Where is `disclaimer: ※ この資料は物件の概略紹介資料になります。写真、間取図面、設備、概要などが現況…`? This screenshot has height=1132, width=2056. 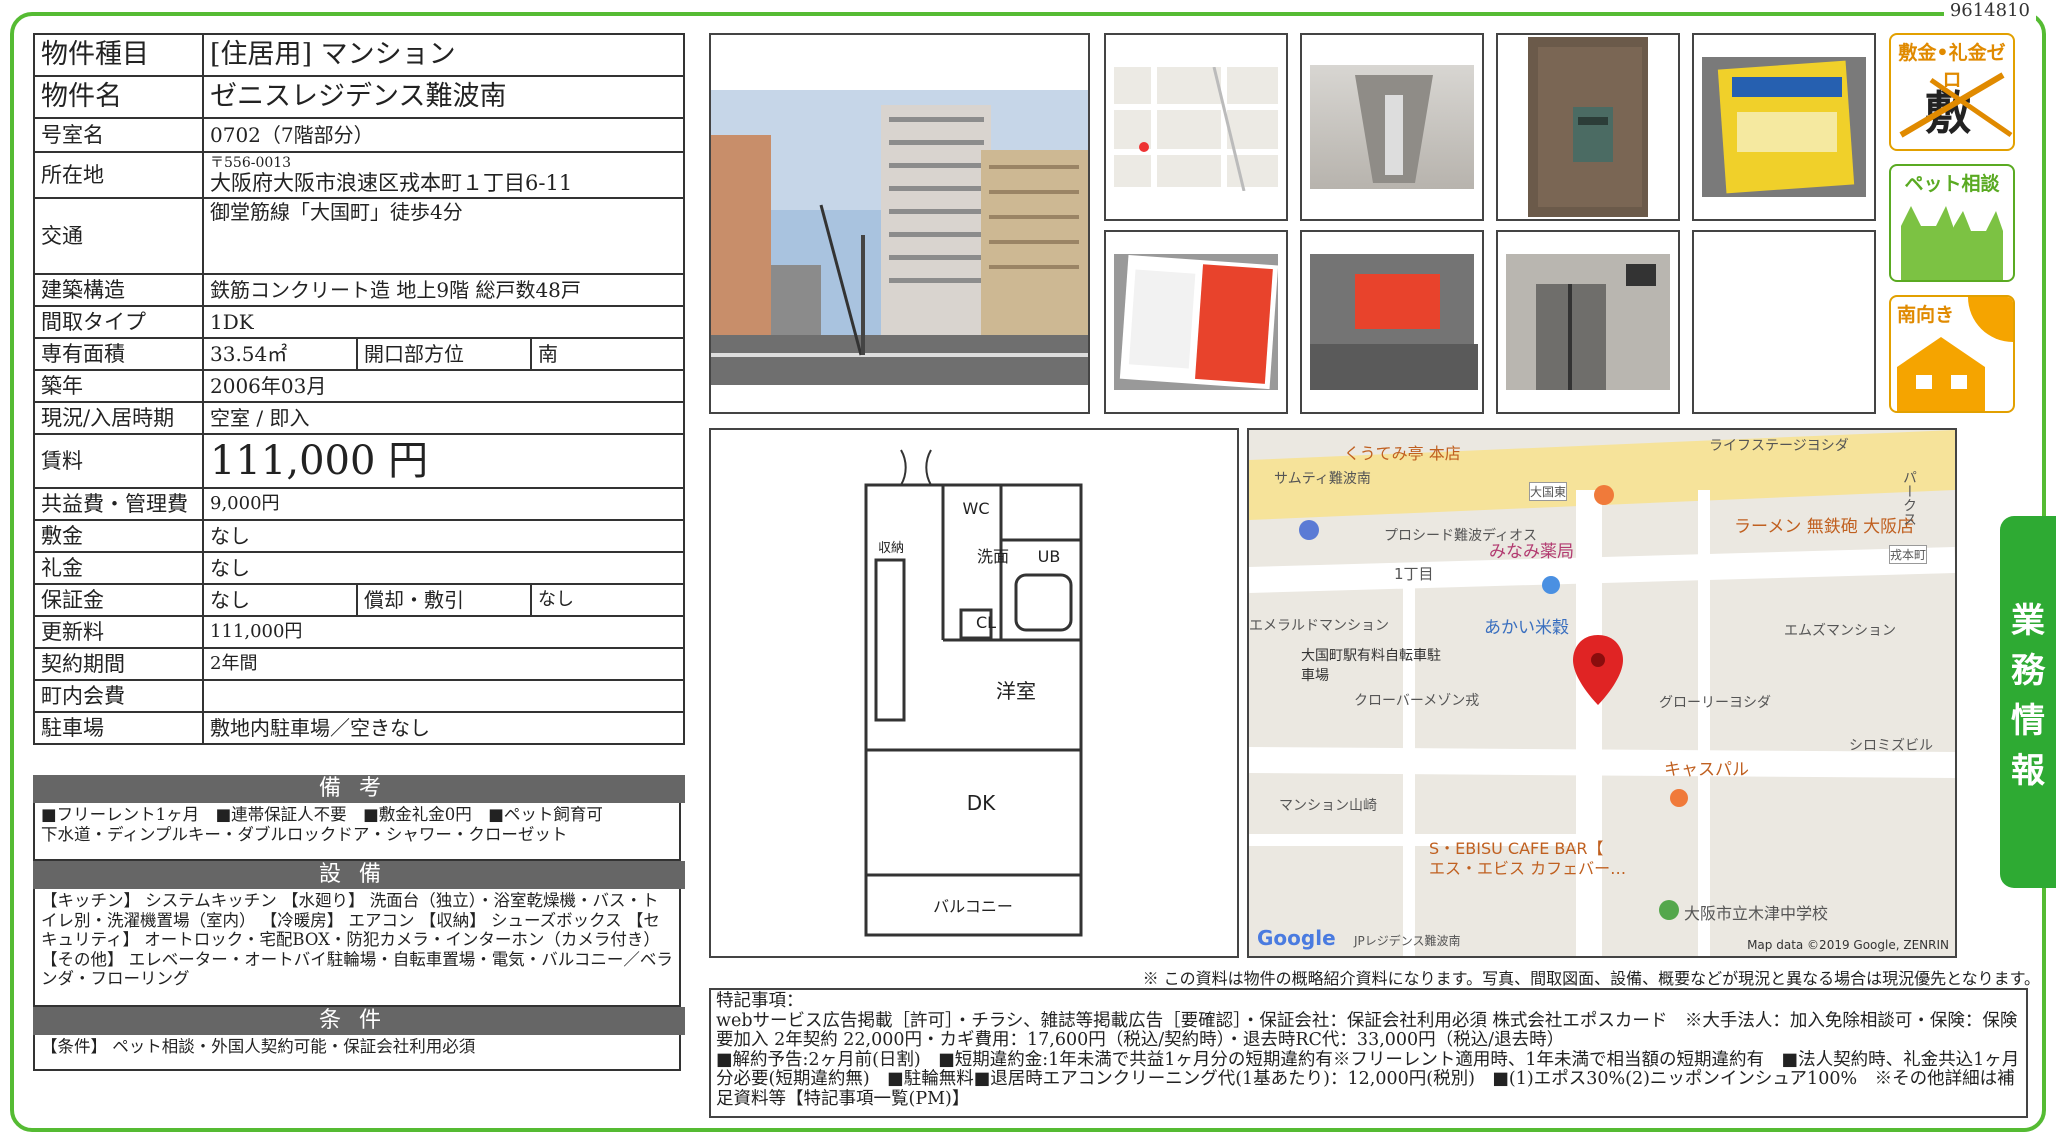
disclaimer: ※ この資料は物件の概略紹介資料になります。写真、間取図面、設備、概要などが現況… is located at coordinates (1591, 978).